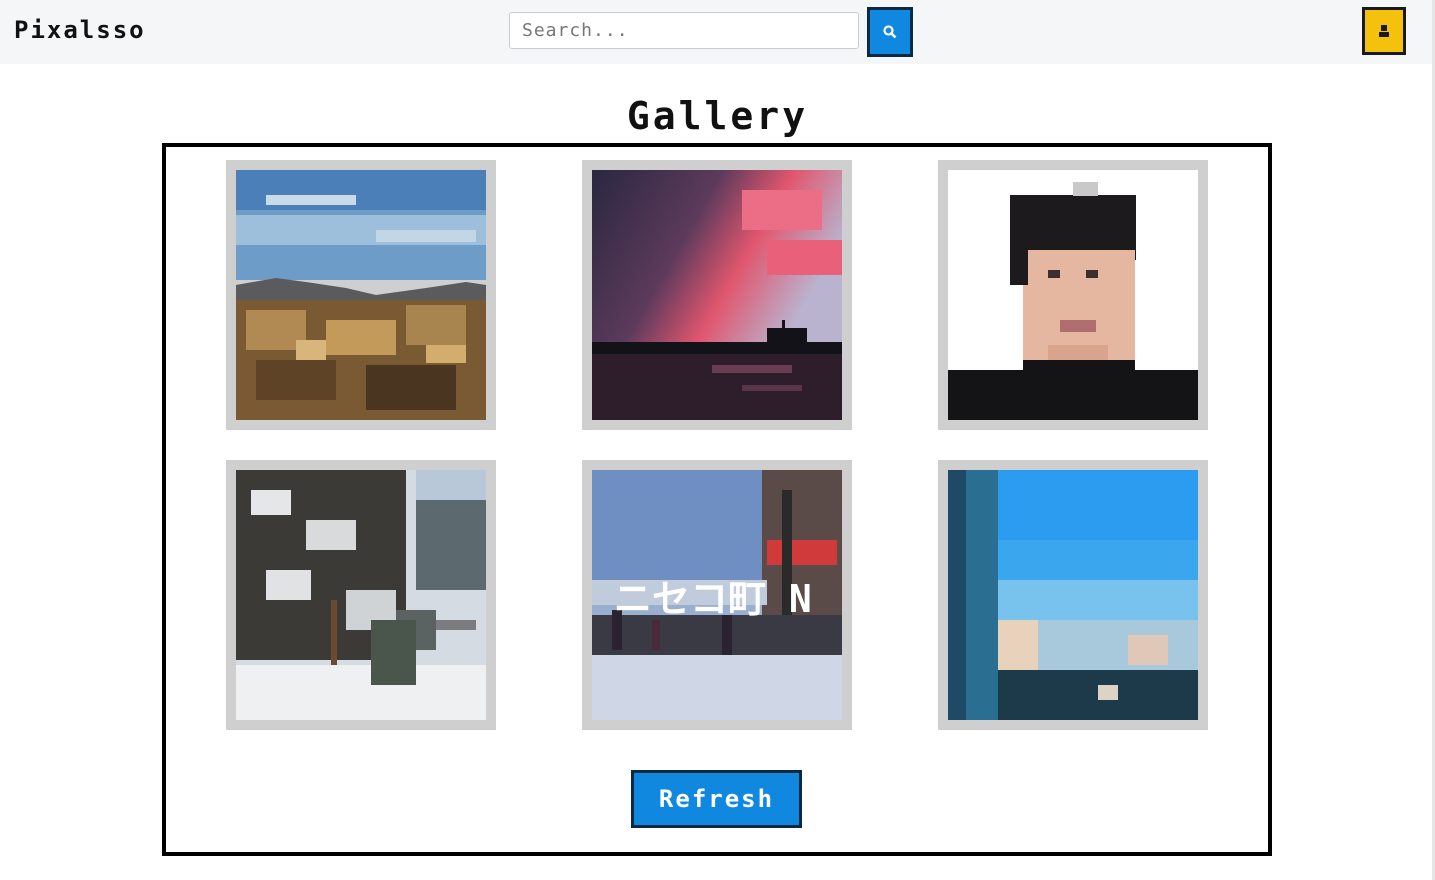 This screenshot has width=1435, height=880. I want to click on image-sunset-pier, so click(717, 295).